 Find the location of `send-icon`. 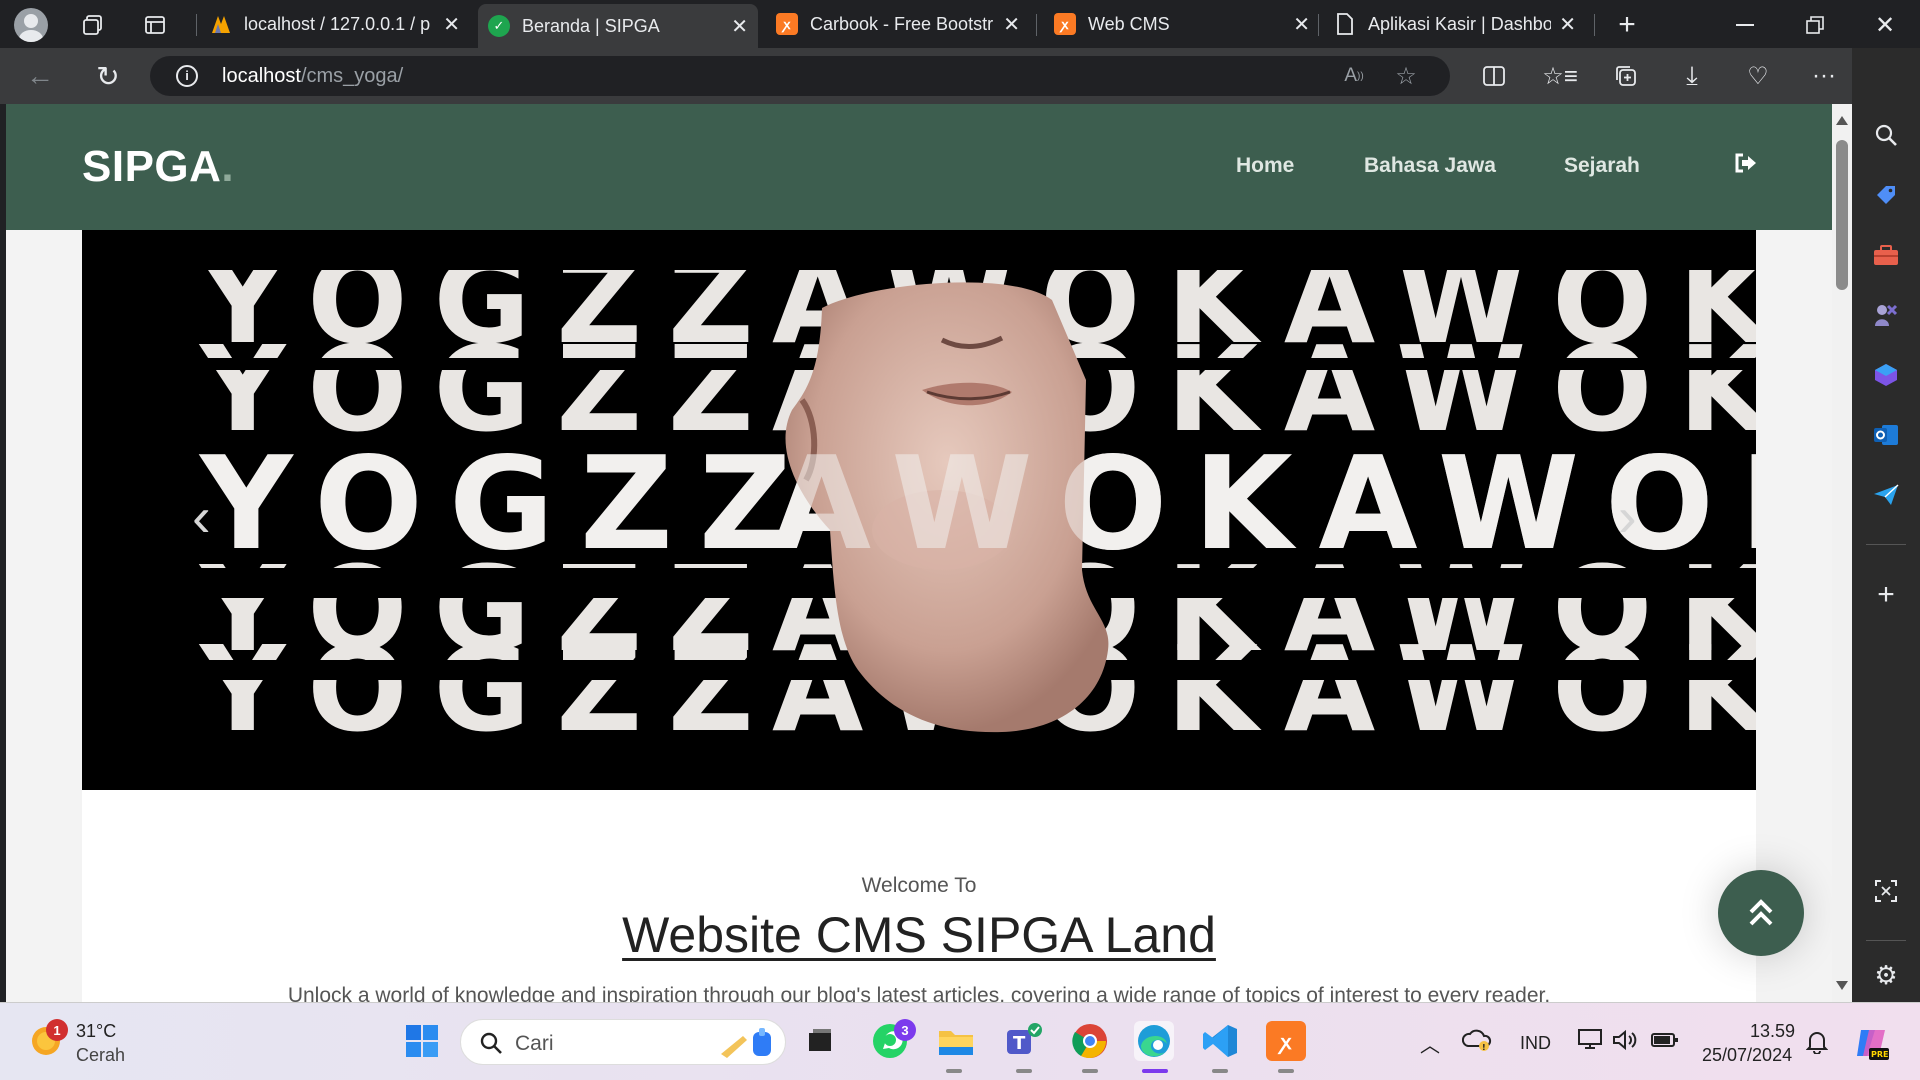

send-icon is located at coordinates (1886, 495).